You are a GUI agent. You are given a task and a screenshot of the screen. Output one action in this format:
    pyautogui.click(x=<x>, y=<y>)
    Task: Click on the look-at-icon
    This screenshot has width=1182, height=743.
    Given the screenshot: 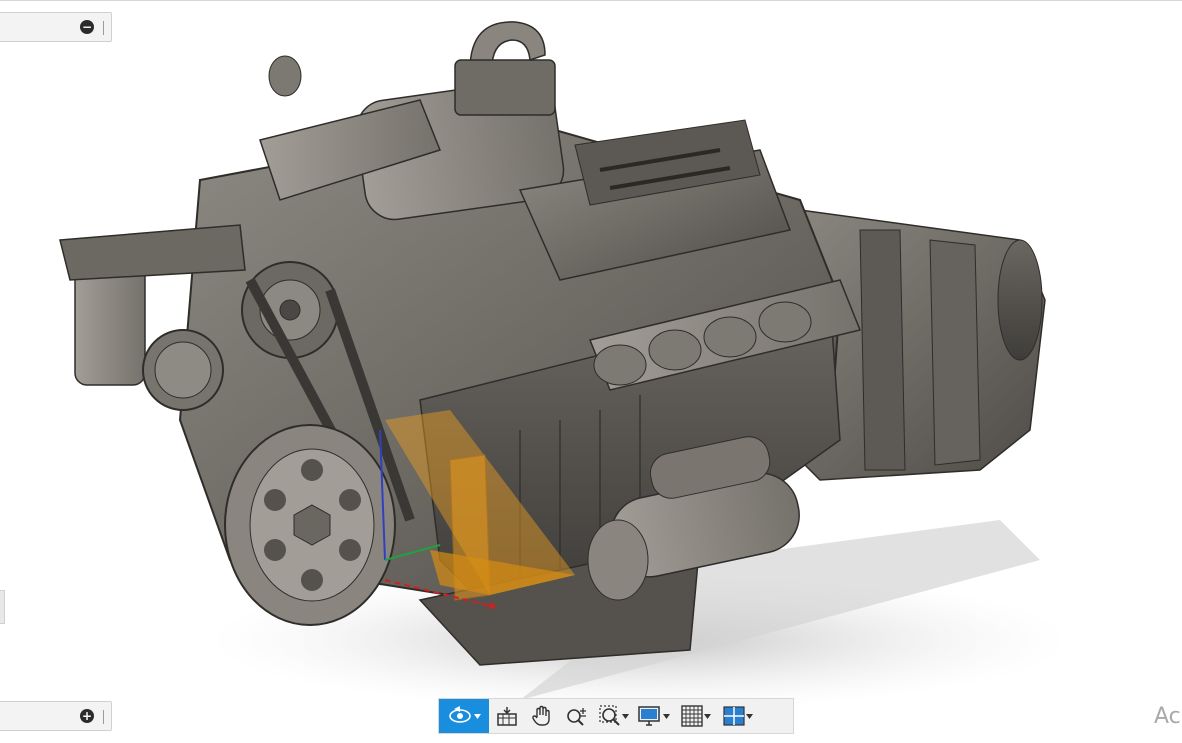 What is the action you would take?
    pyautogui.click(x=507, y=716)
    